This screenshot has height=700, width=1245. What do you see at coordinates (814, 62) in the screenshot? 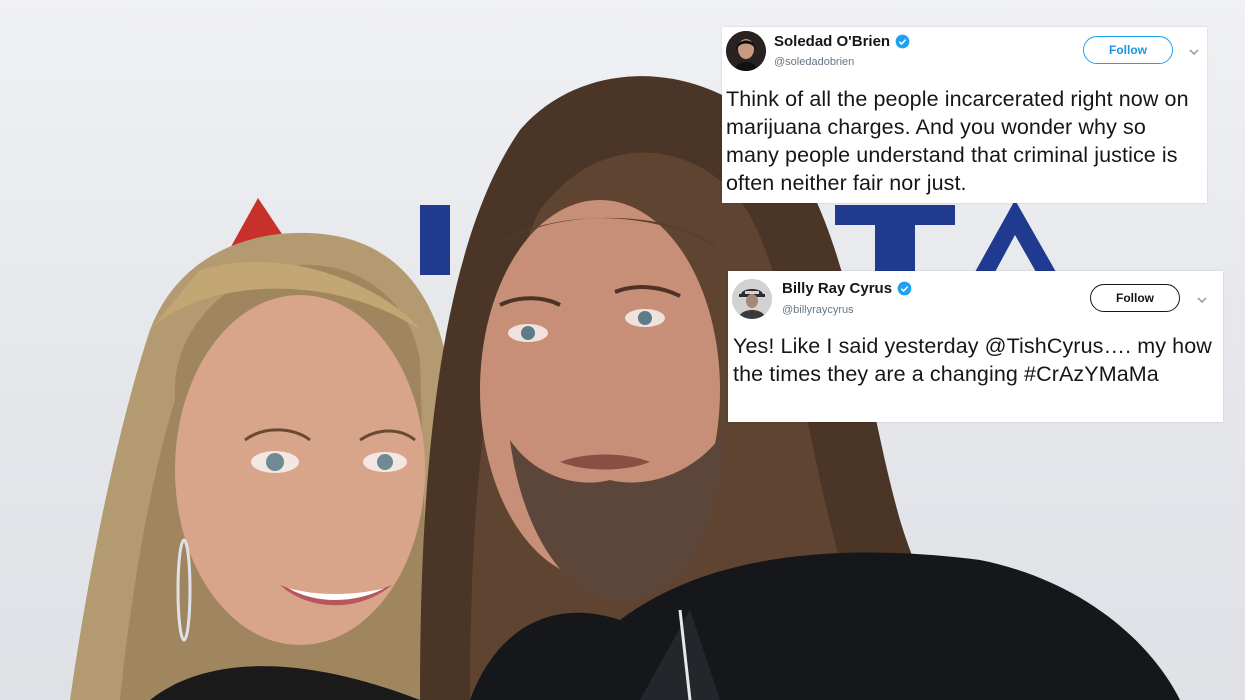
I see `author-handle: @soledadobrien` at bounding box center [814, 62].